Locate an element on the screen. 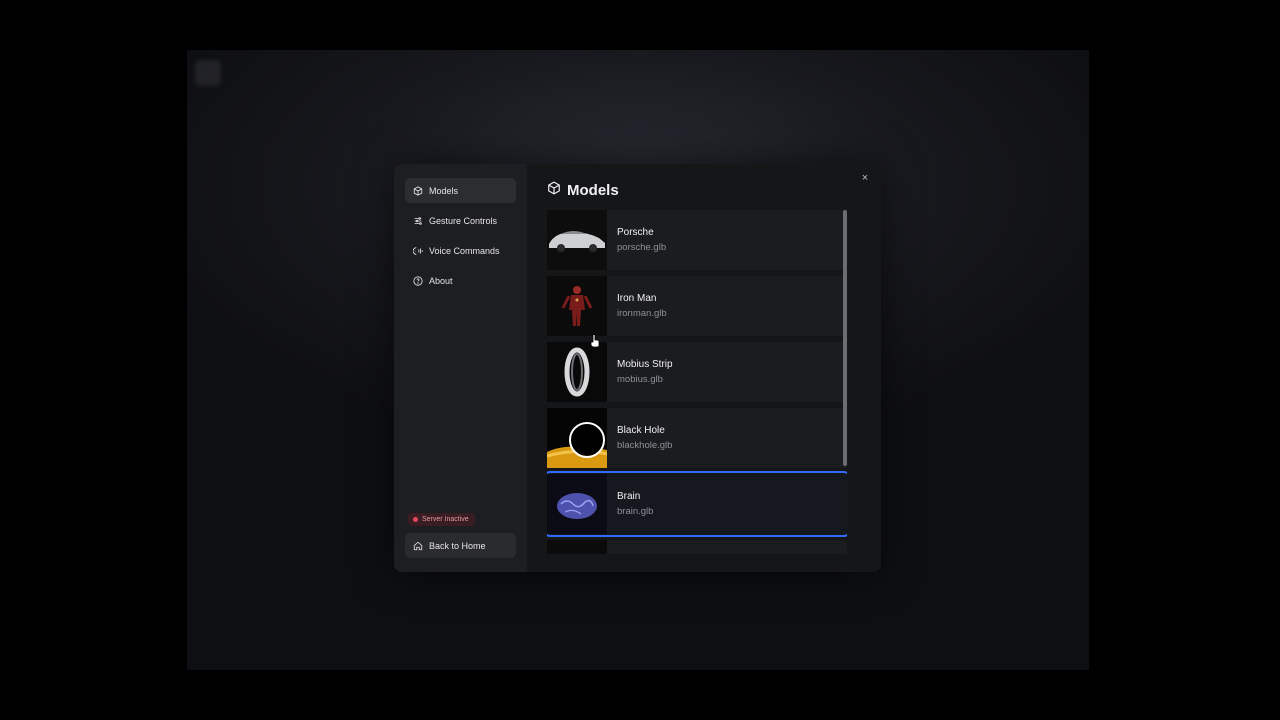  sidebar-item-models: Models is located at coordinates (460, 190).